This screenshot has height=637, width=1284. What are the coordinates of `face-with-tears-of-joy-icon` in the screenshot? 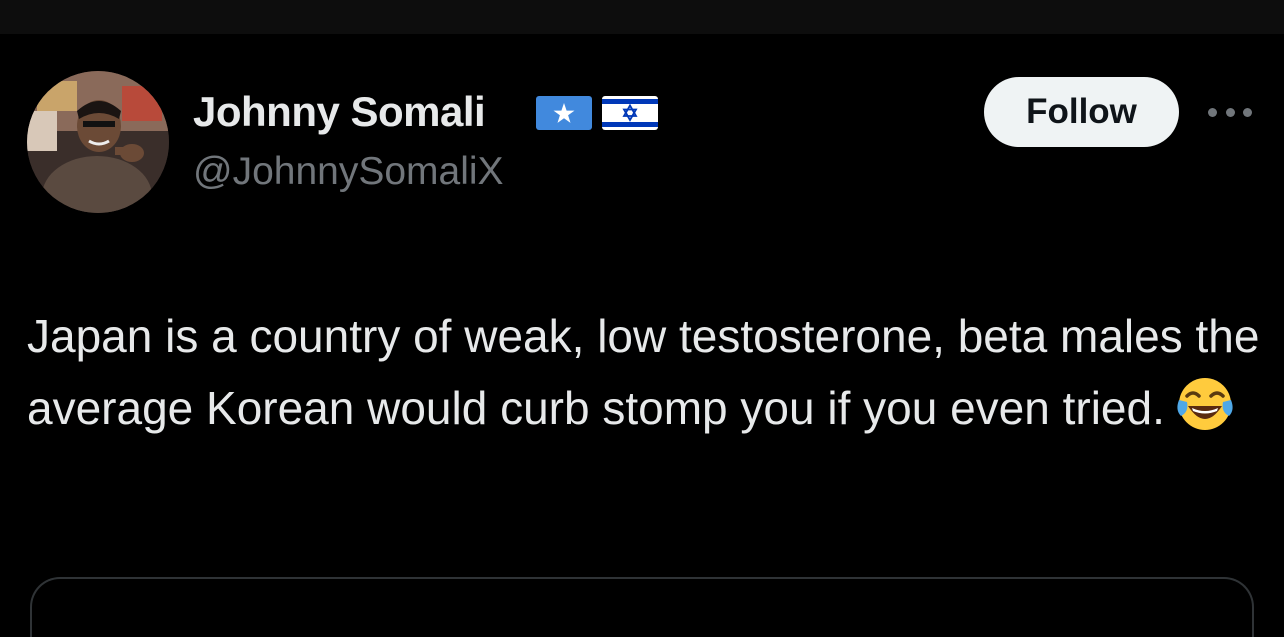 It's located at (1205, 404).